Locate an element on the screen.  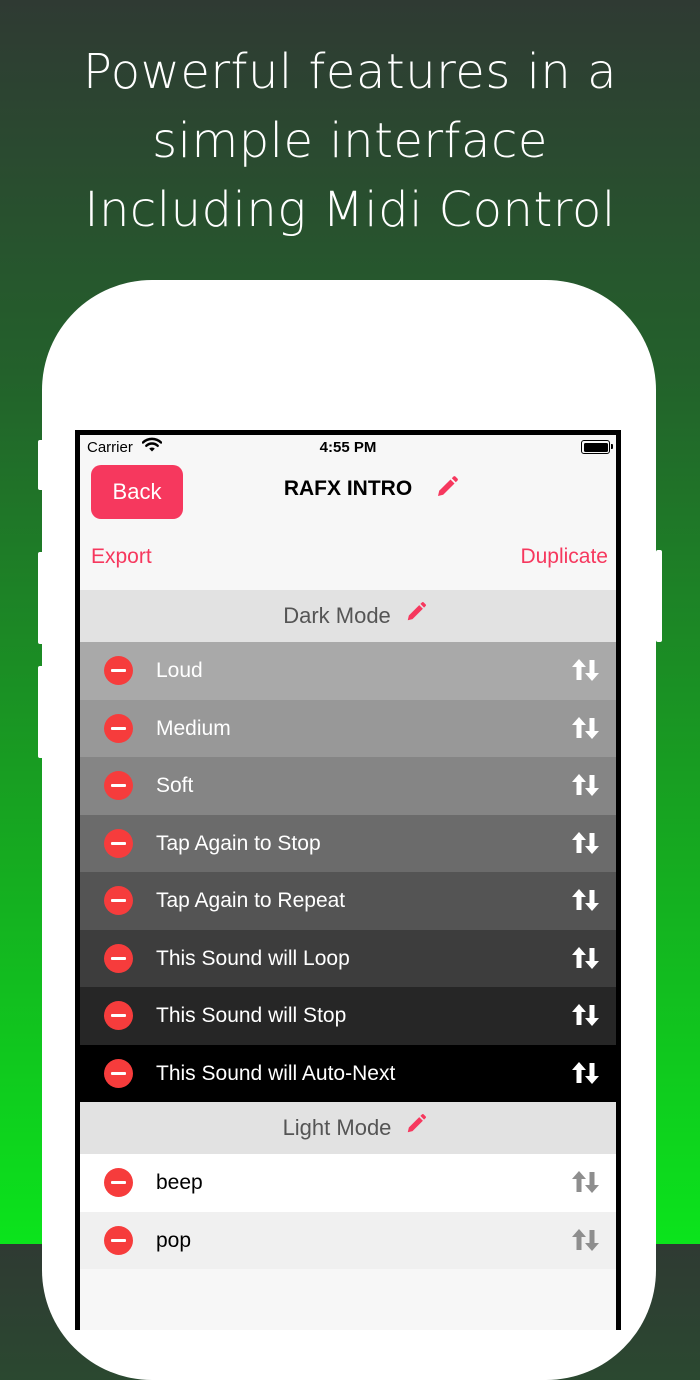
page-title: RAFX INTRO is located at coordinates (348, 488).